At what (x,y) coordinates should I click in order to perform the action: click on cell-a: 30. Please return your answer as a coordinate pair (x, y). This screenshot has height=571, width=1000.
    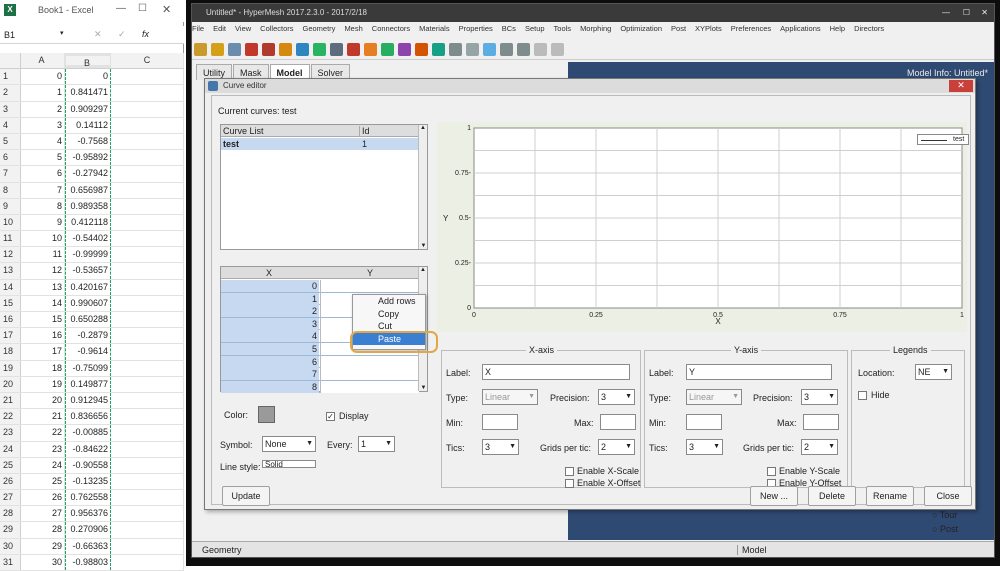
    Looking at the image, I should click on (43, 562).